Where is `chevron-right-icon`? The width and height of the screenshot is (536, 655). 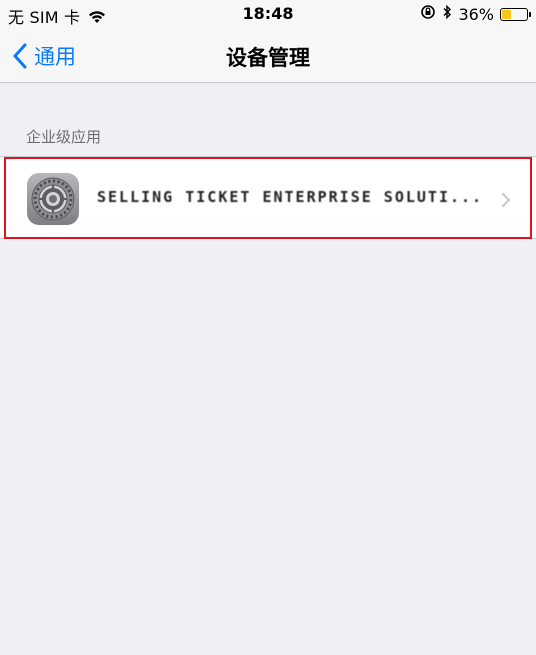
chevron-right-icon is located at coordinates (506, 200).